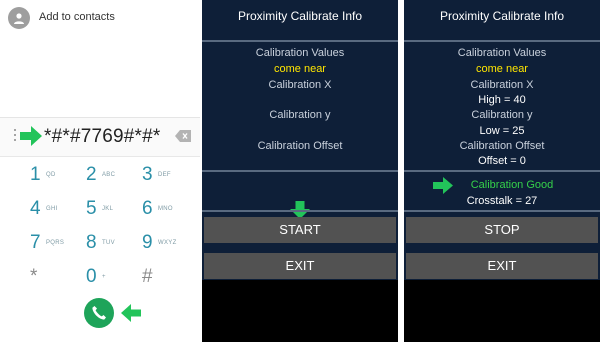 The image size is (600, 342). Describe the element at coordinates (512, 185) in the screenshot. I see `calibration-result: Calibration Good` at that location.